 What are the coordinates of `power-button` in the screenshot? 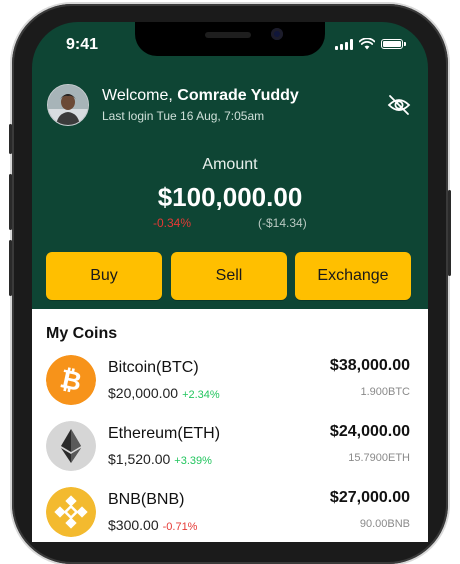 It's located at (449, 233).